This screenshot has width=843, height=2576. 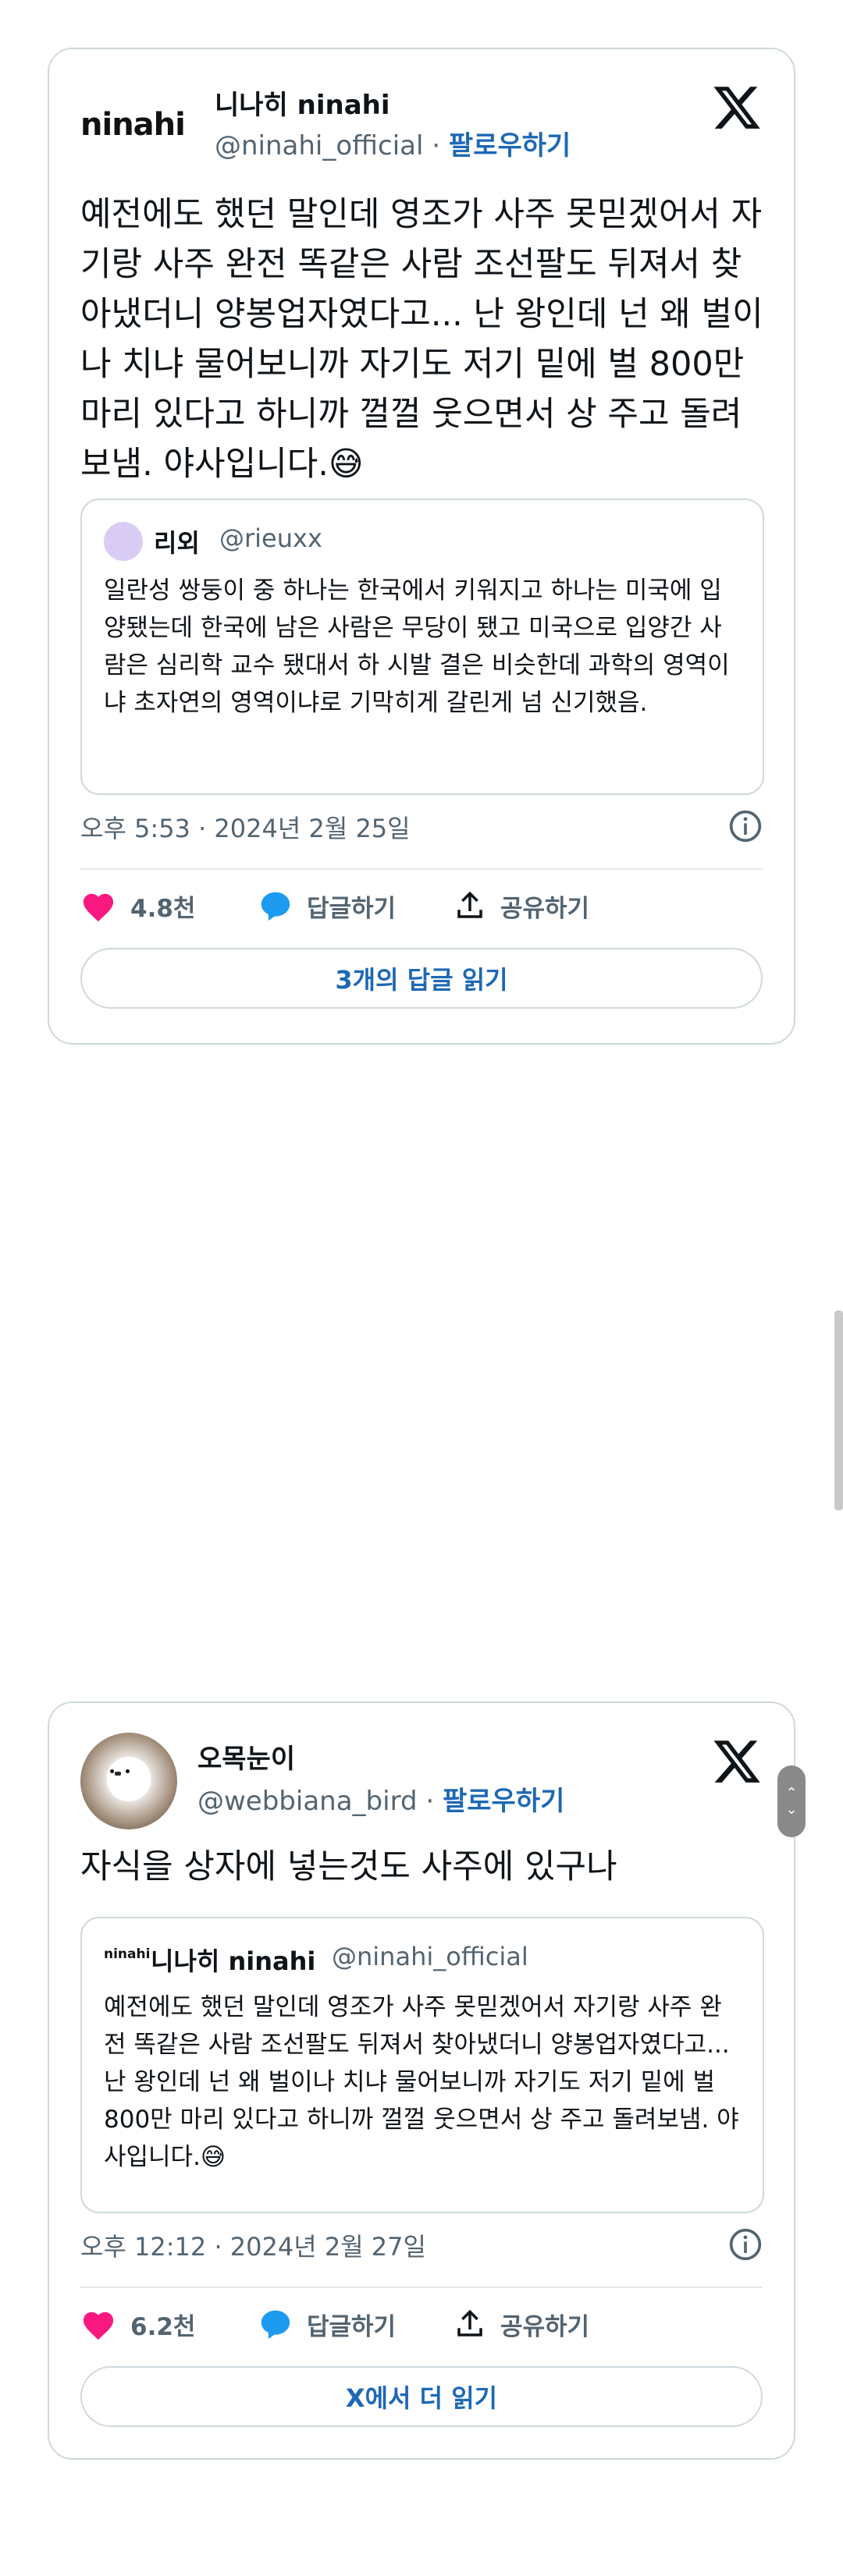 What do you see at coordinates (133, 125) in the screenshot?
I see `avatar-logo: ninahi` at bounding box center [133, 125].